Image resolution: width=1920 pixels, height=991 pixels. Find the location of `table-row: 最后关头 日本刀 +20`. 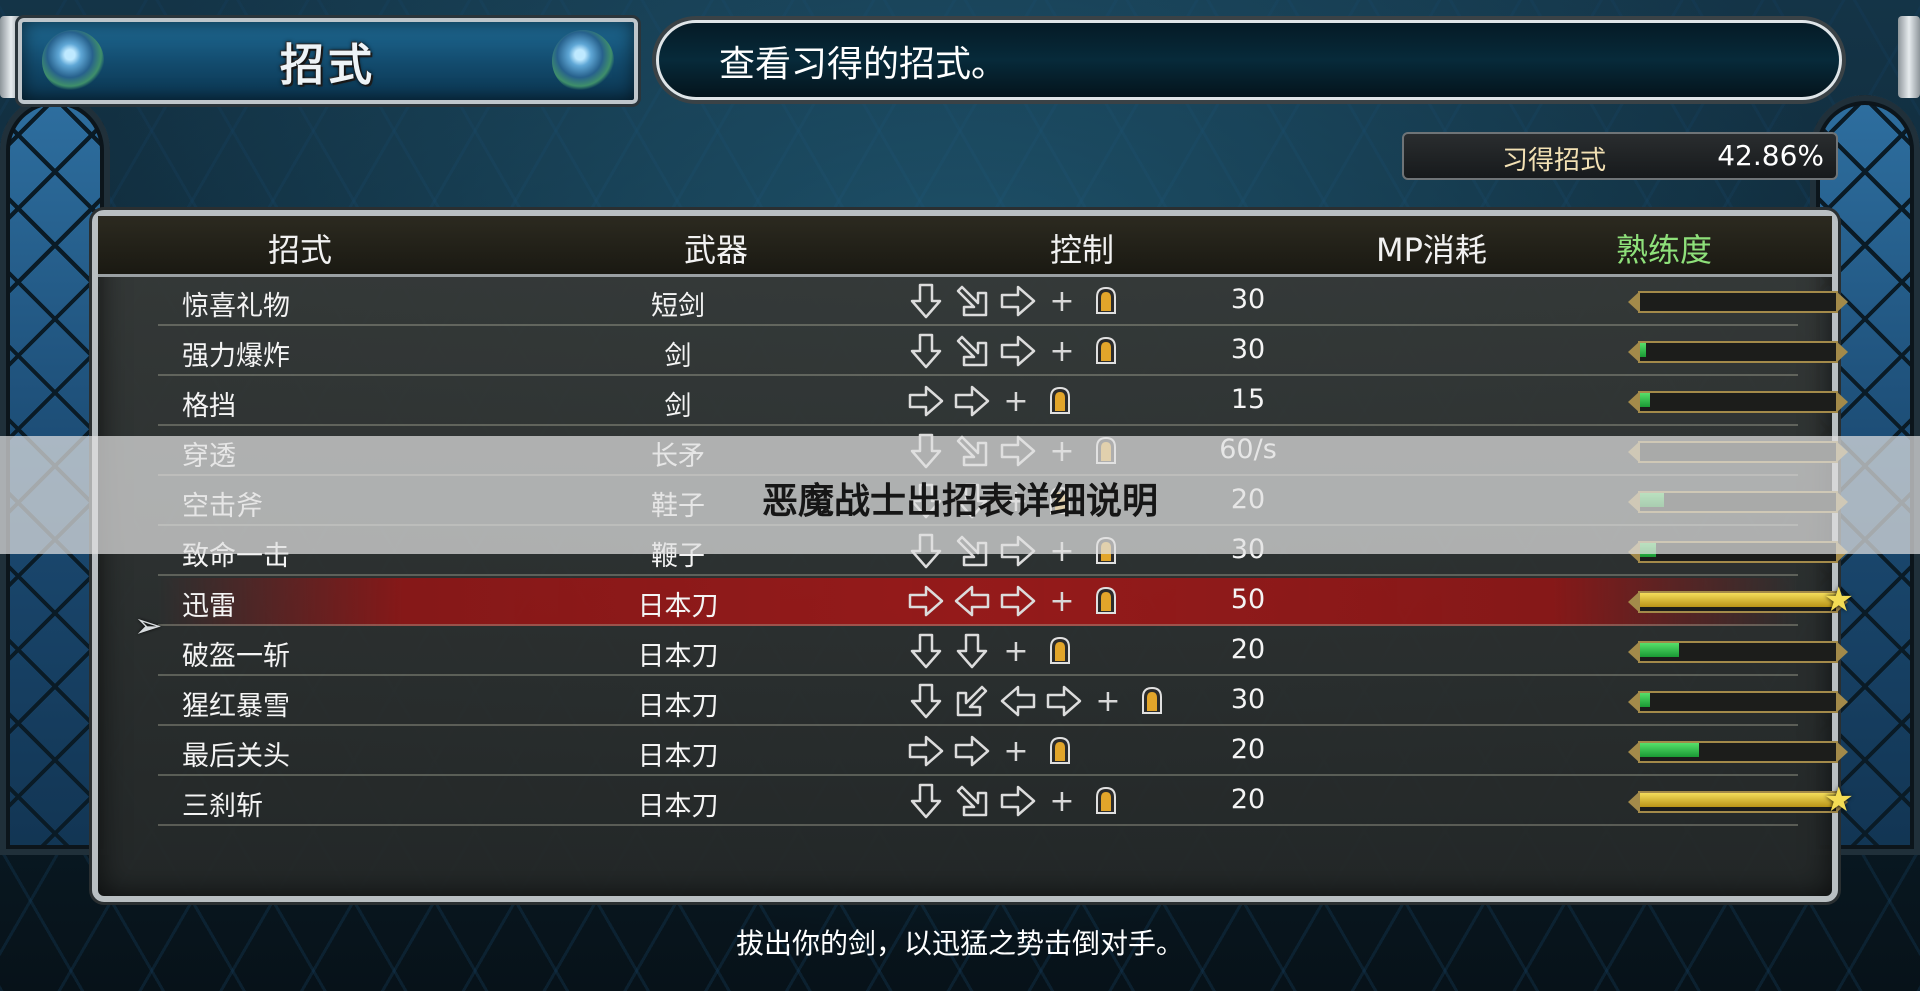

table-row: 最后关头 日本刀 +20 is located at coordinates (1003, 752).